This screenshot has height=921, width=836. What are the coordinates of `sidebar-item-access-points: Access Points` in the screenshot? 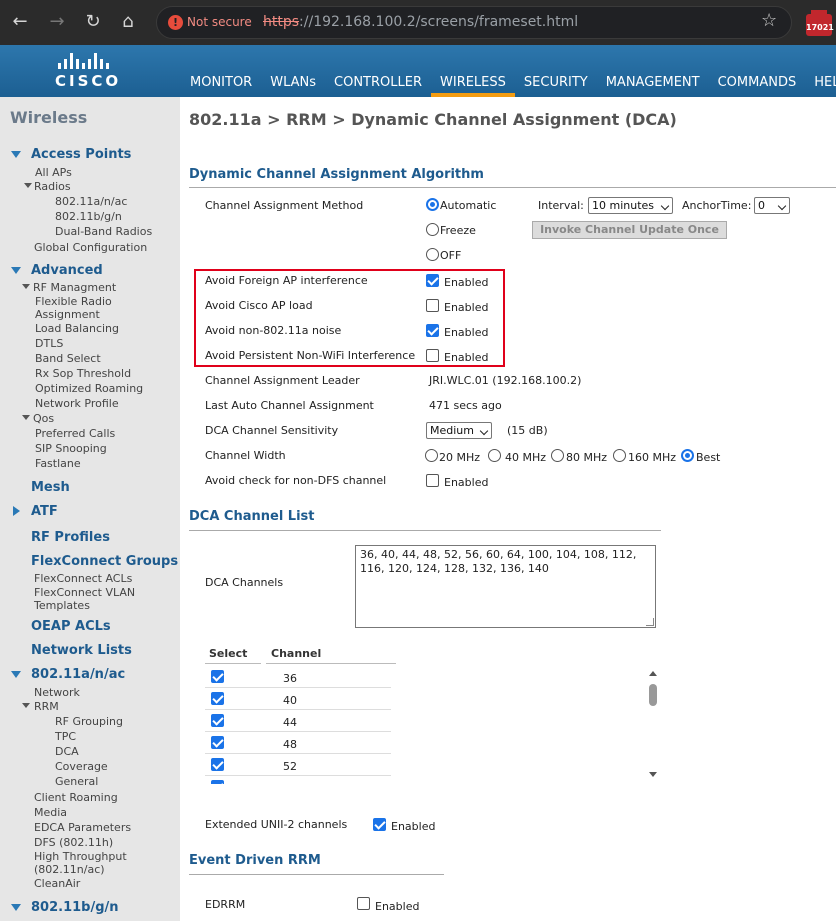 It's located at (81, 154).